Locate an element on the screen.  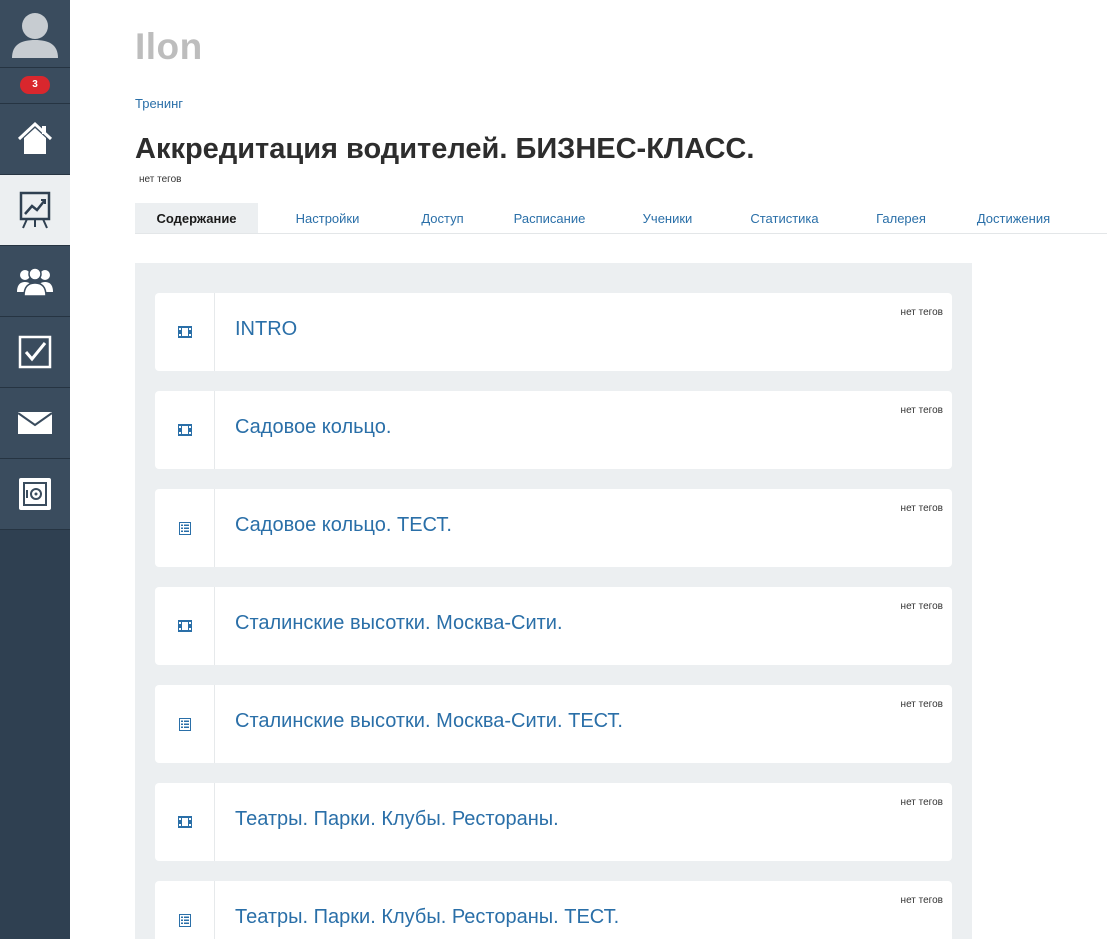
notification-count-badge: 3 is located at coordinates (35, 85).